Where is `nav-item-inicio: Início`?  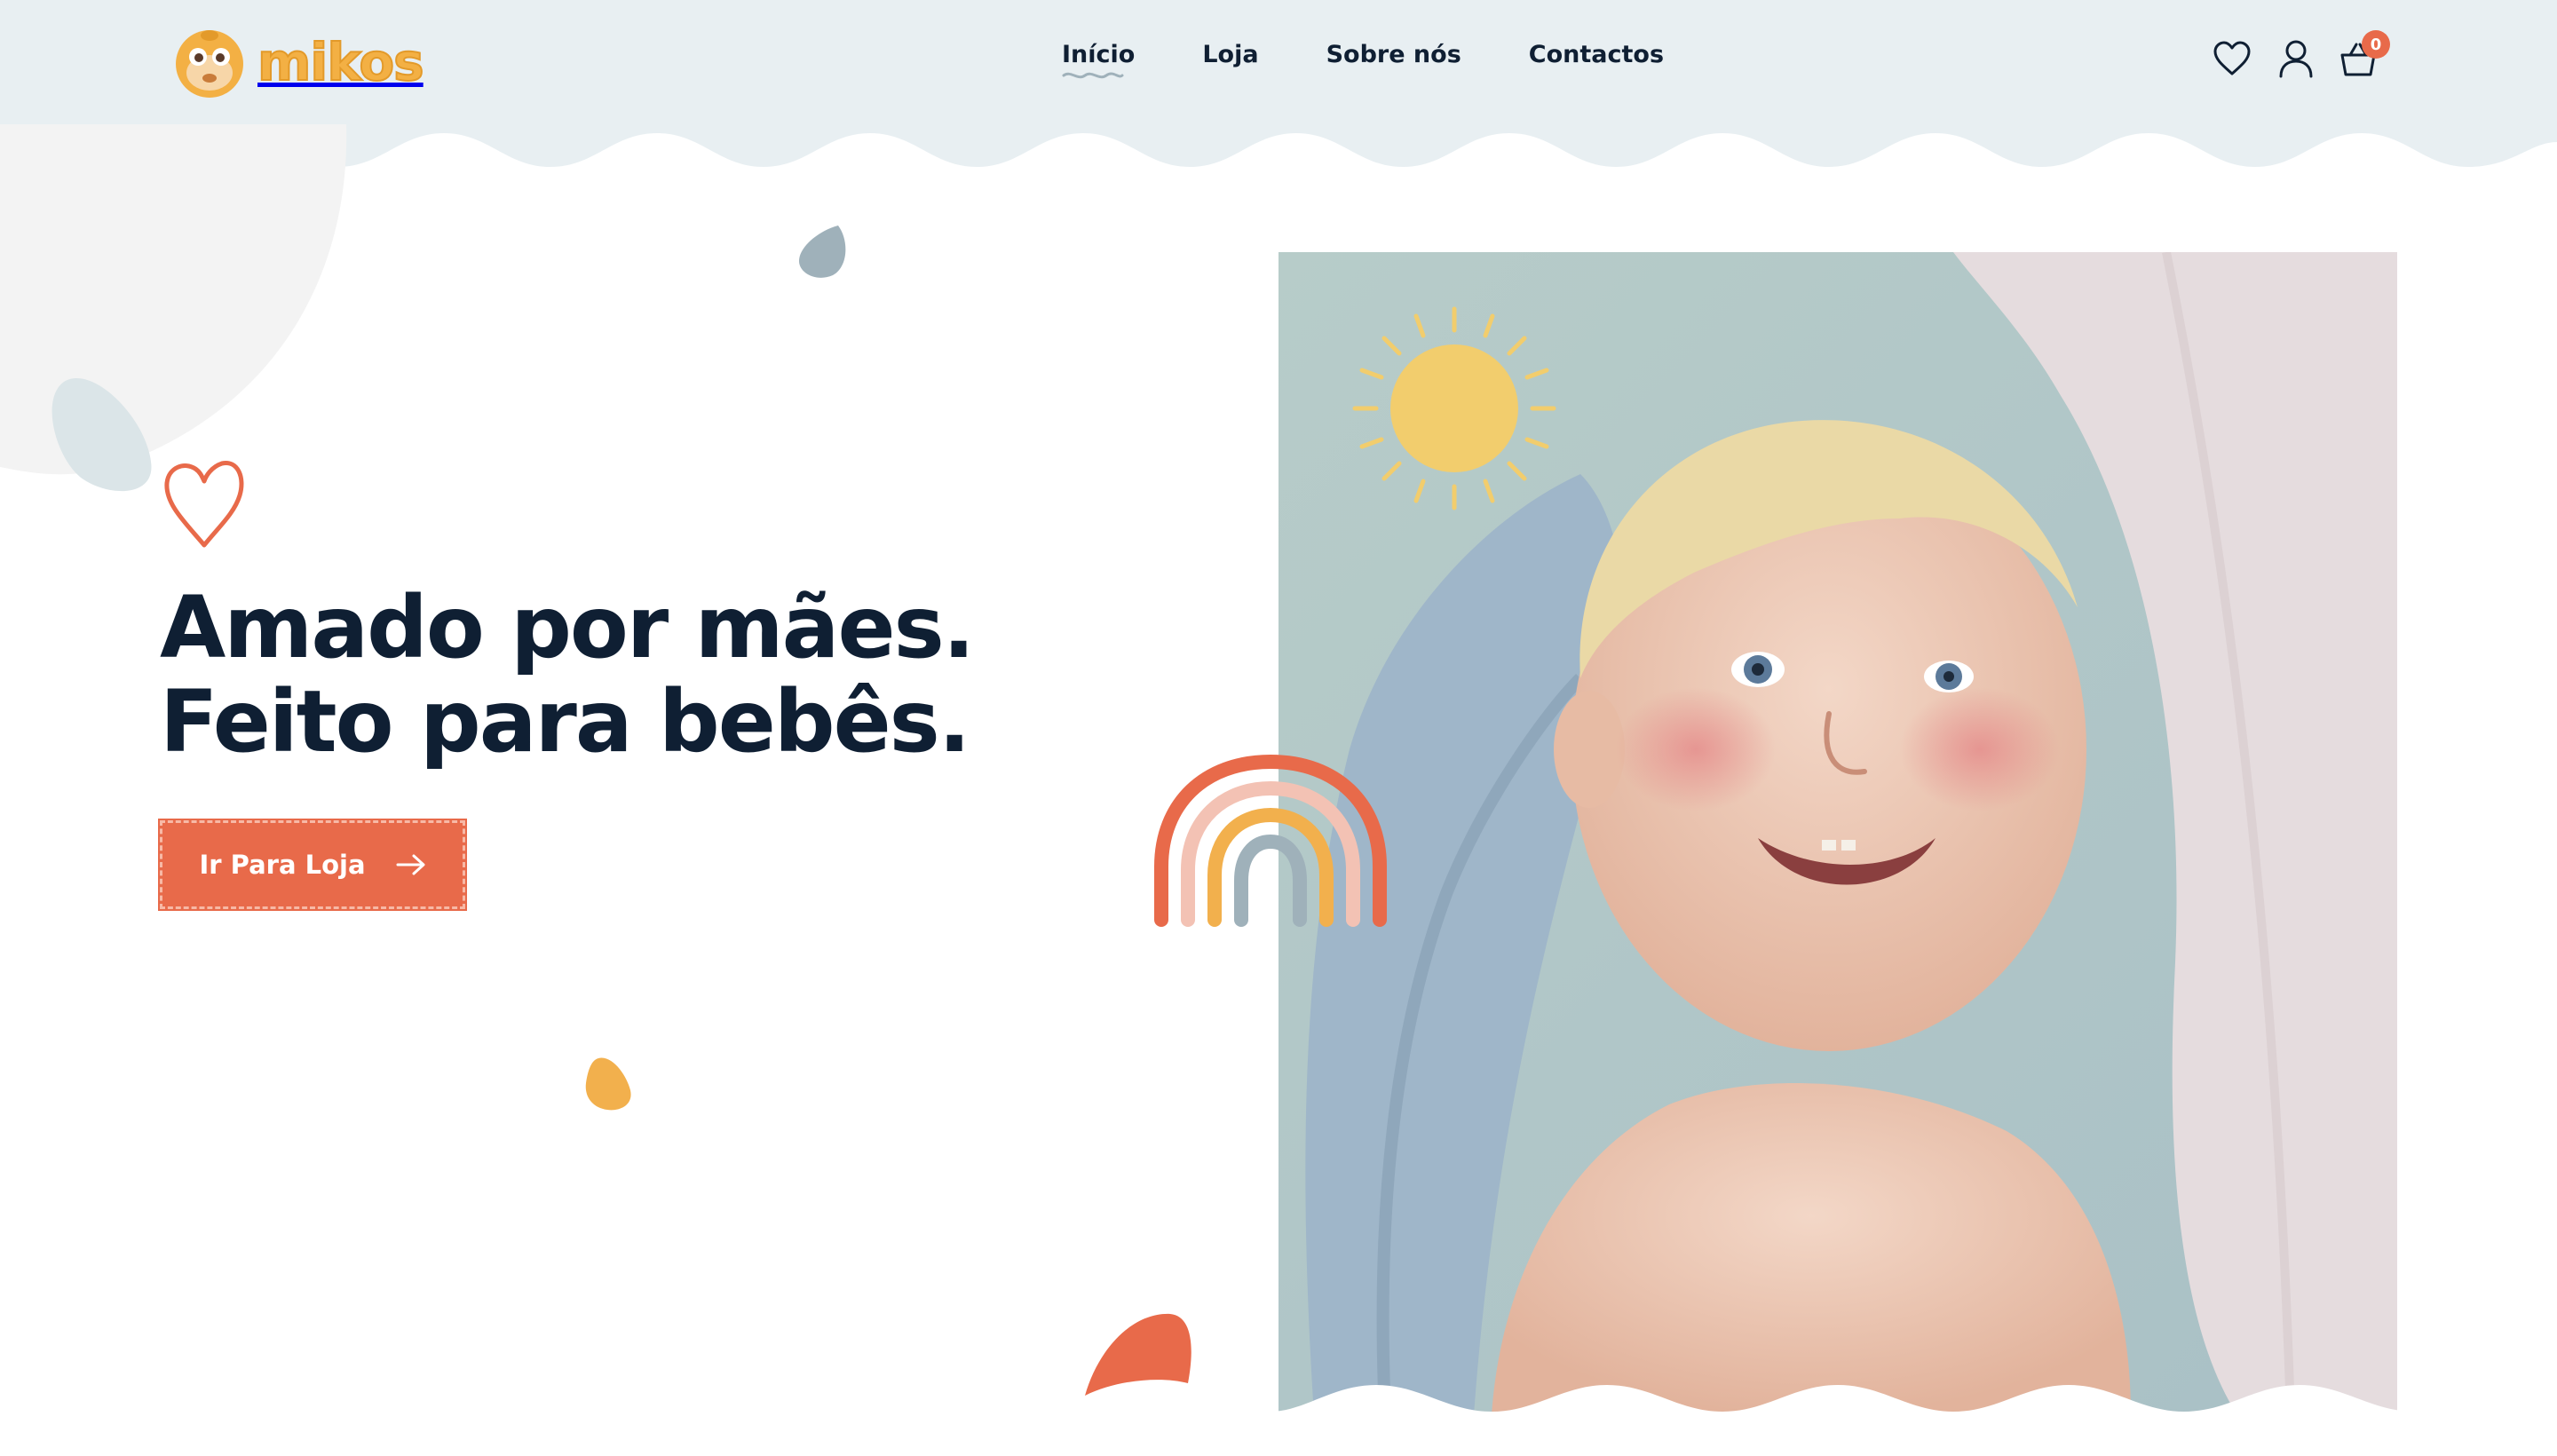
nav-item-inicio: Início is located at coordinates (1098, 61).